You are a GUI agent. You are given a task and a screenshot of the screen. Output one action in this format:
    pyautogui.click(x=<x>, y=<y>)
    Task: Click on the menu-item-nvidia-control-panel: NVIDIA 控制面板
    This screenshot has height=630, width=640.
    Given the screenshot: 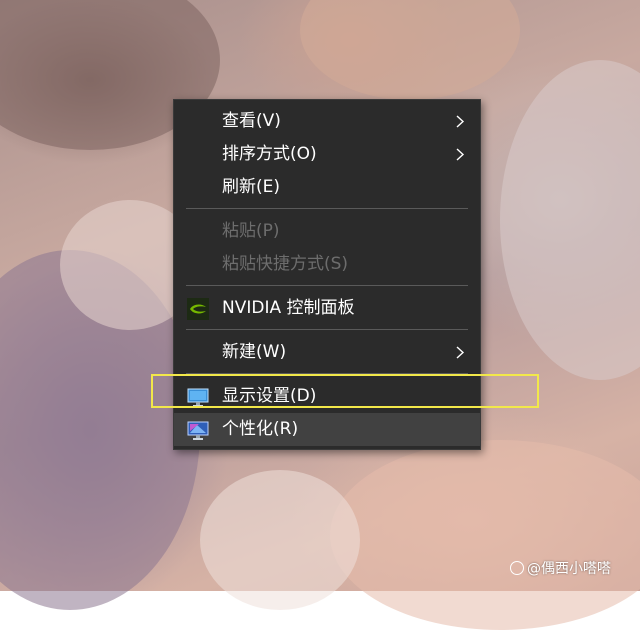 What is the action you would take?
    pyautogui.click(x=327, y=308)
    